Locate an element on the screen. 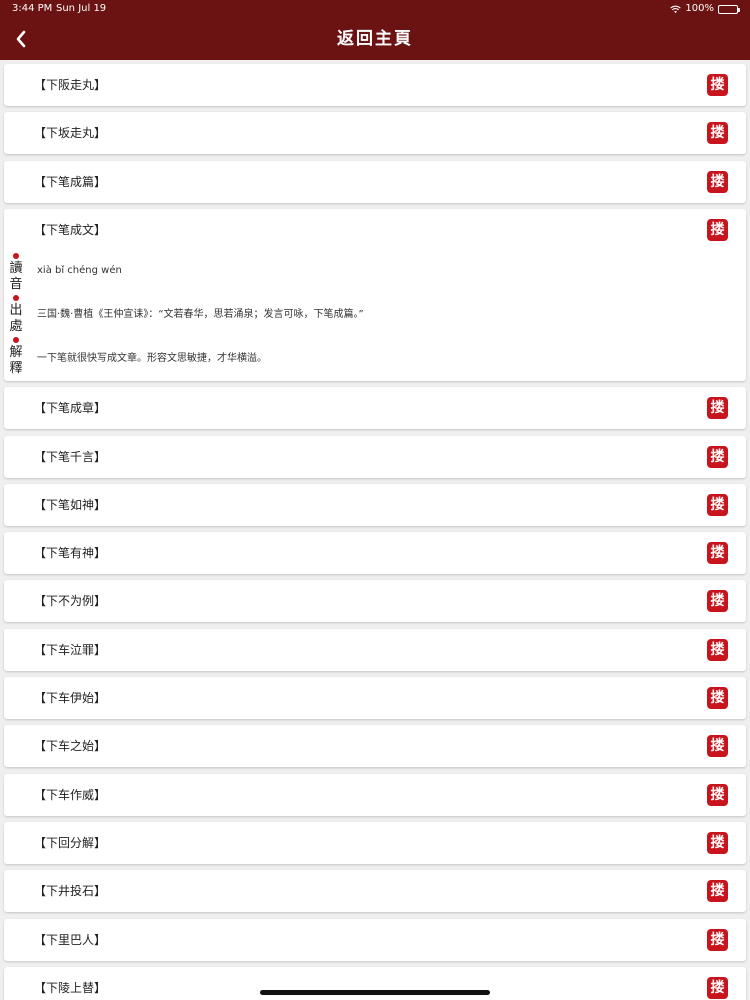 This screenshot has height=1000, width=750. home-indicator is located at coordinates (375, 992).